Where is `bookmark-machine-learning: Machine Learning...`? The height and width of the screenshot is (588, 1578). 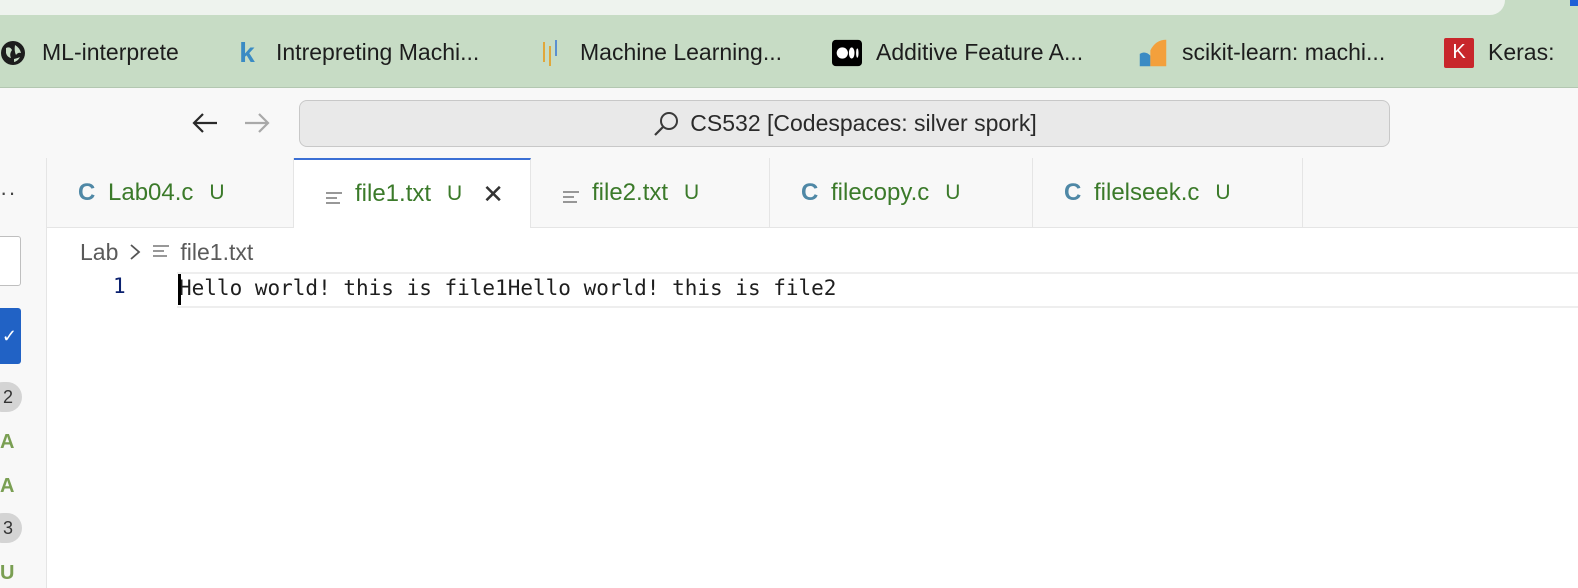 bookmark-machine-learning: Machine Learning... is located at coordinates (659, 52).